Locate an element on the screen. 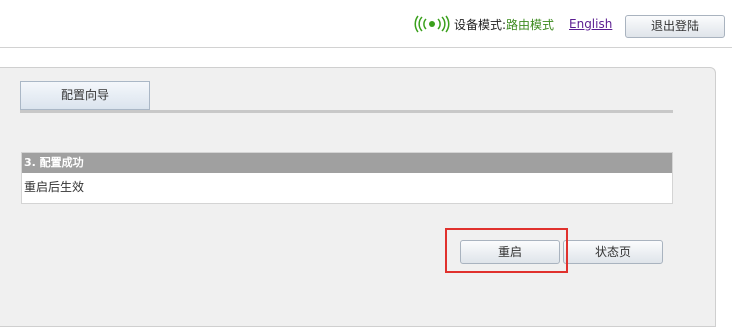 This screenshot has height=327, width=732. device-mode-label: 设备模式: is located at coordinates (480, 24).